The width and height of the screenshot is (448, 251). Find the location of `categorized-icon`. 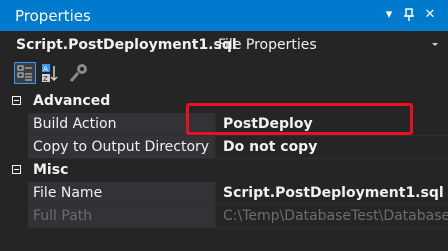

categorized-icon is located at coordinates (25, 73).